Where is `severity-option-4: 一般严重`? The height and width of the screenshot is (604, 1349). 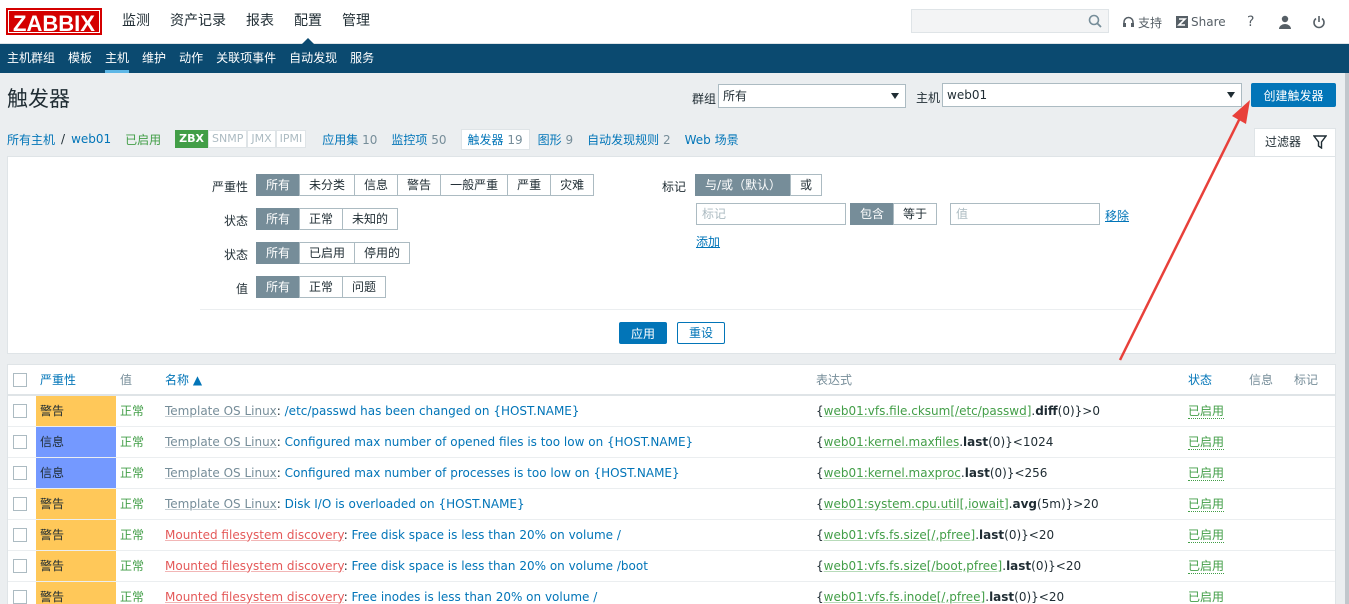 severity-option-4: 一般严重 is located at coordinates (474, 185).